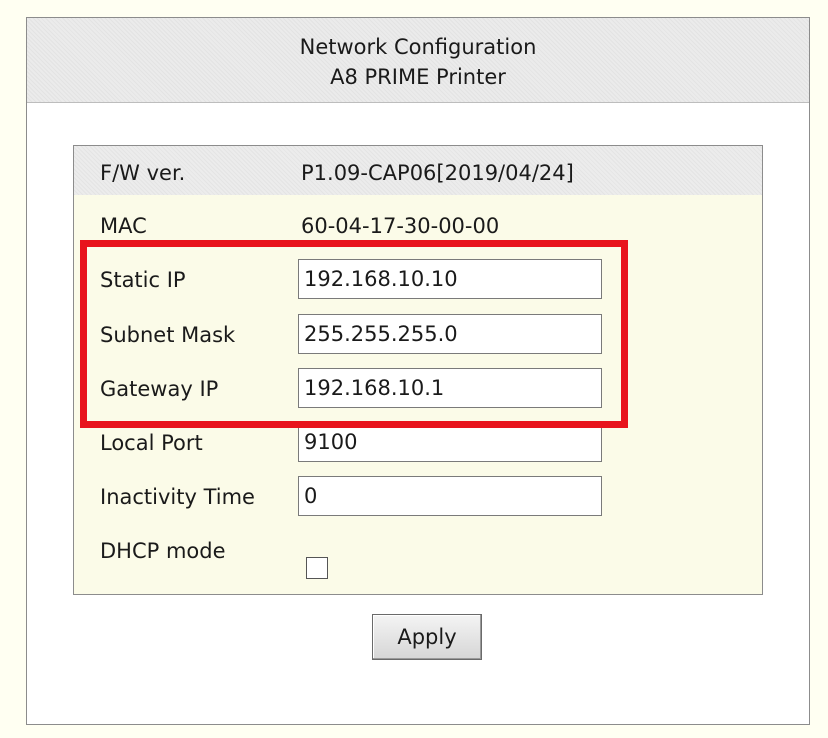 This screenshot has height=738, width=828. What do you see at coordinates (177, 497) in the screenshot?
I see `inactivity-time-label: Inactivity Time` at bounding box center [177, 497].